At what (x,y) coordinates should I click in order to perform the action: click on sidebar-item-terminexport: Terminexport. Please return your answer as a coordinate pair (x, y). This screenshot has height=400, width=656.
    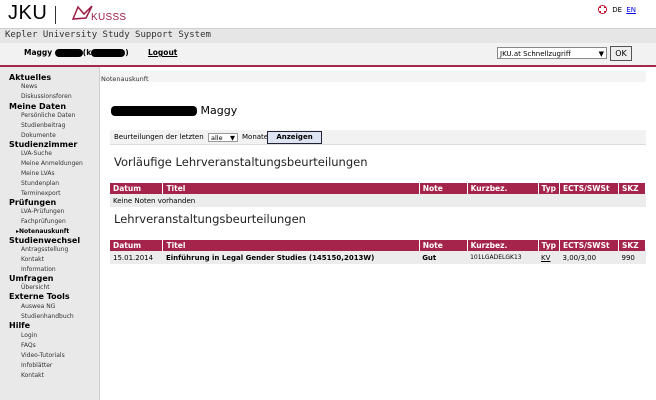
    Looking at the image, I should click on (40, 193).